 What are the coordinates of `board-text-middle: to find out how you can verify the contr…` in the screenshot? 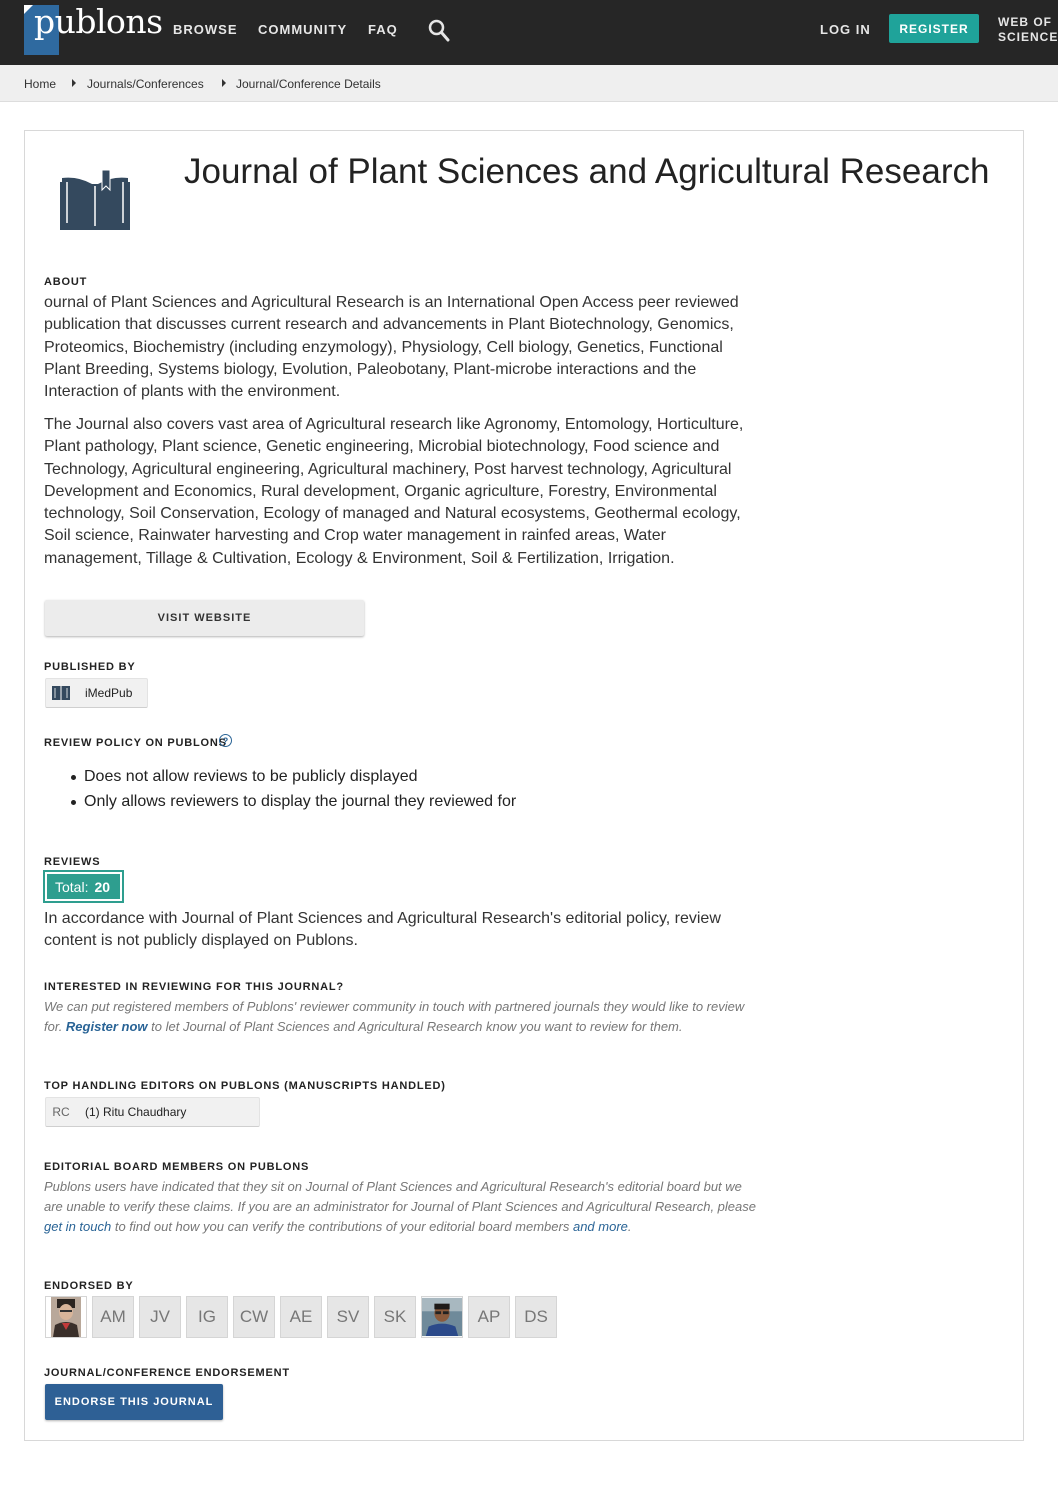 It's located at (342, 1226).